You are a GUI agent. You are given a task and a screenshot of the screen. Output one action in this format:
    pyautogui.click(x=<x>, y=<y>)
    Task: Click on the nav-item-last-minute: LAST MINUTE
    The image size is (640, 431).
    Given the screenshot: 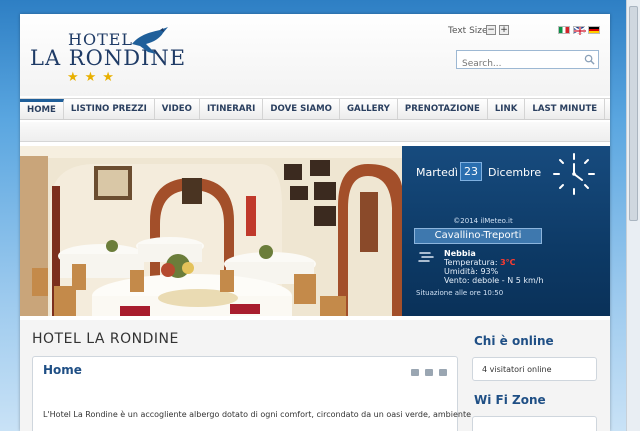 What is the action you would take?
    pyautogui.click(x=565, y=109)
    